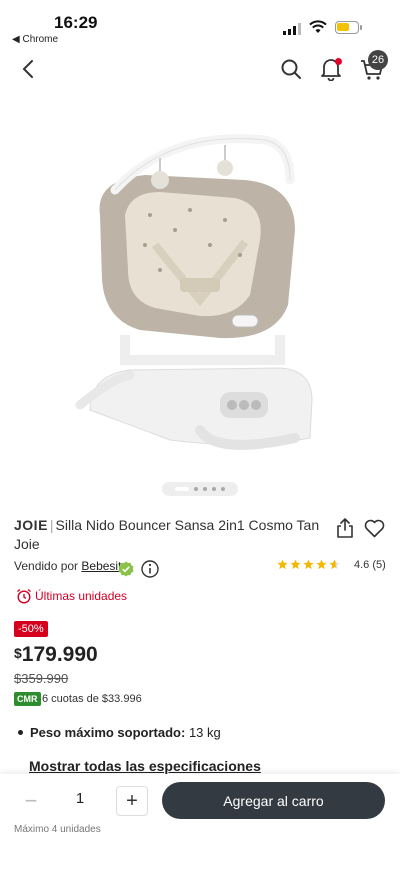 The height and width of the screenshot is (869, 400). I want to click on seller-prefix: Vendido por, so click(46, 566).